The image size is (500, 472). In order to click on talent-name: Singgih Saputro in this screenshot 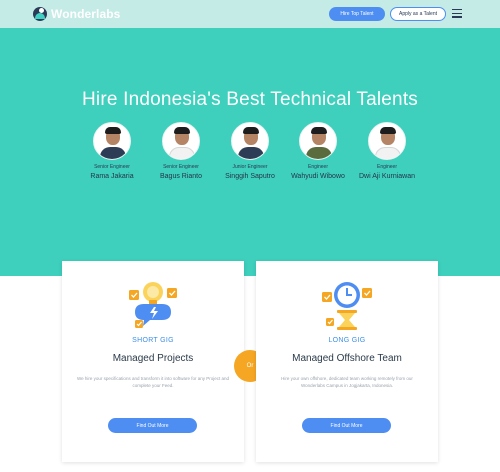, I will do `click(250, 176)`.